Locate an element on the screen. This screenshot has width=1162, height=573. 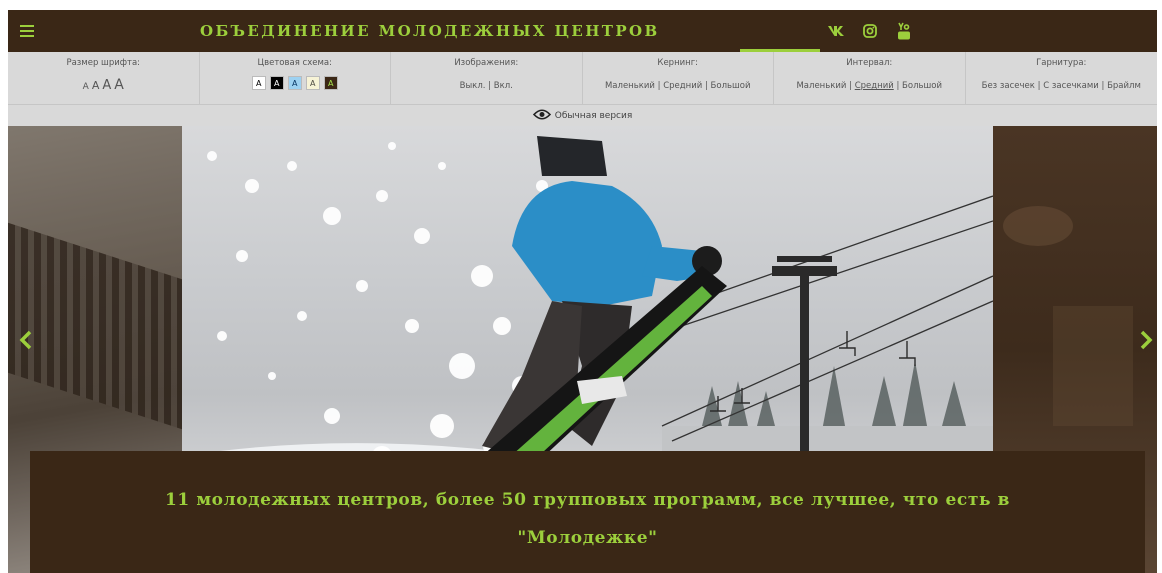
kerning-large: Большой is located at coordinates (731, 86).